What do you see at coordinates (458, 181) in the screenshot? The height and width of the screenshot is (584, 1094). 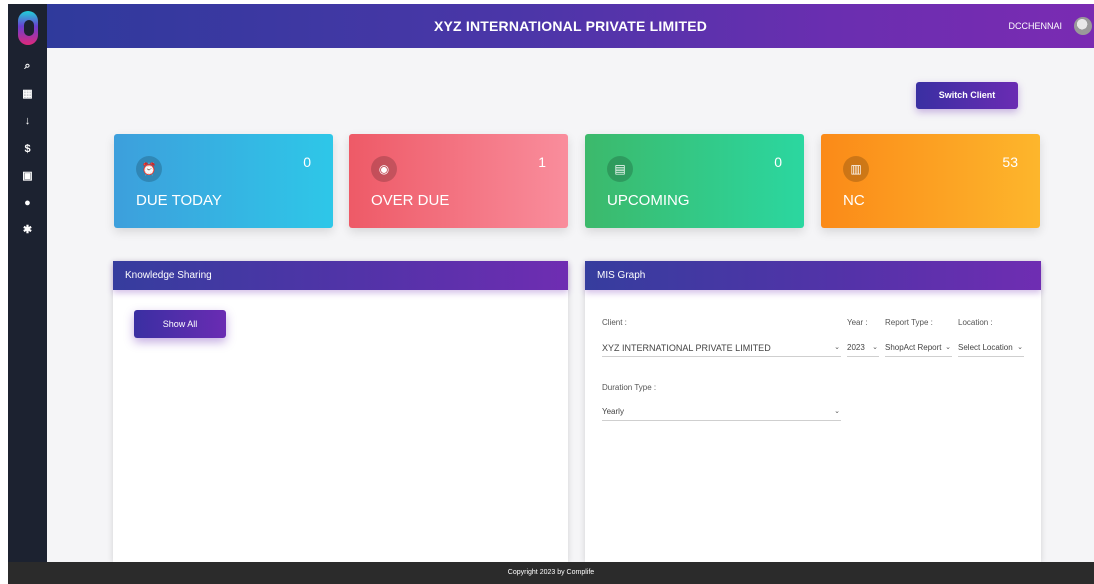 I see `over-due-card: ◉ 1 OVER DUE` at bounding box center [458, 181].